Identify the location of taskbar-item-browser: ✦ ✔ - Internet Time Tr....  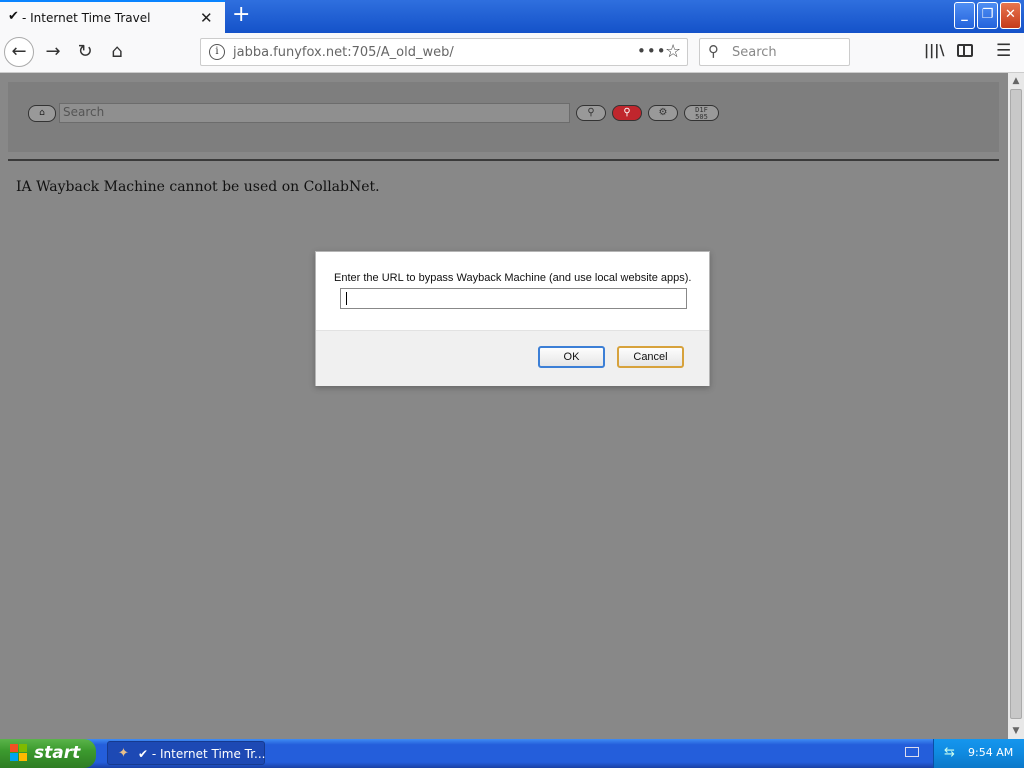
(186, 753).